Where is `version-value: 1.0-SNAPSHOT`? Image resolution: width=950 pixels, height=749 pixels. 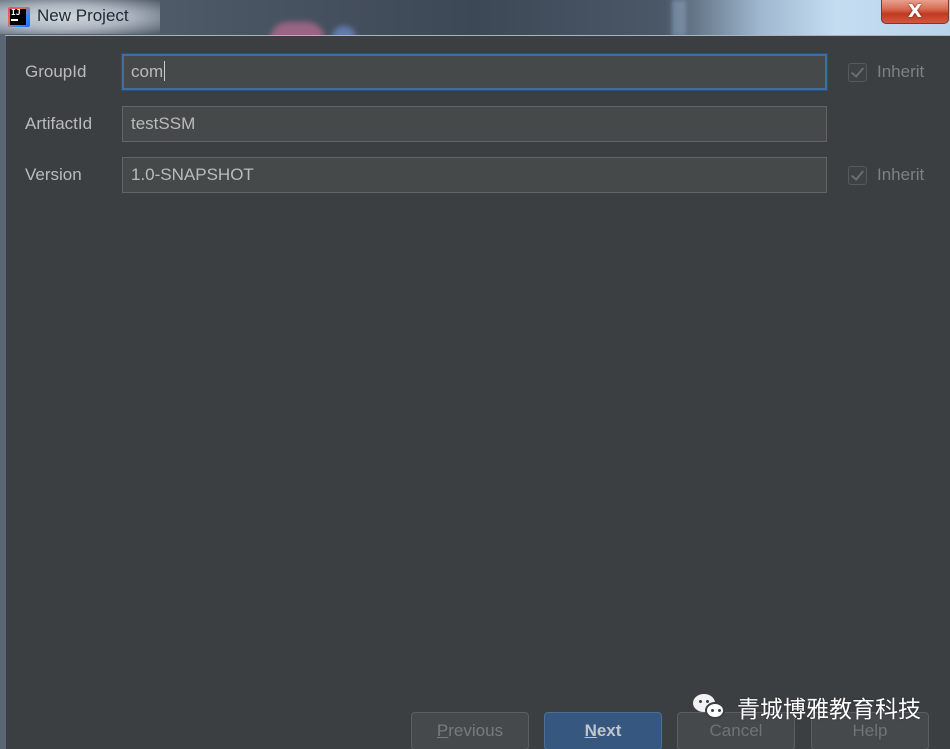
version-value: 1.0-SNAPSHOT is located at coordinates (192, 174).